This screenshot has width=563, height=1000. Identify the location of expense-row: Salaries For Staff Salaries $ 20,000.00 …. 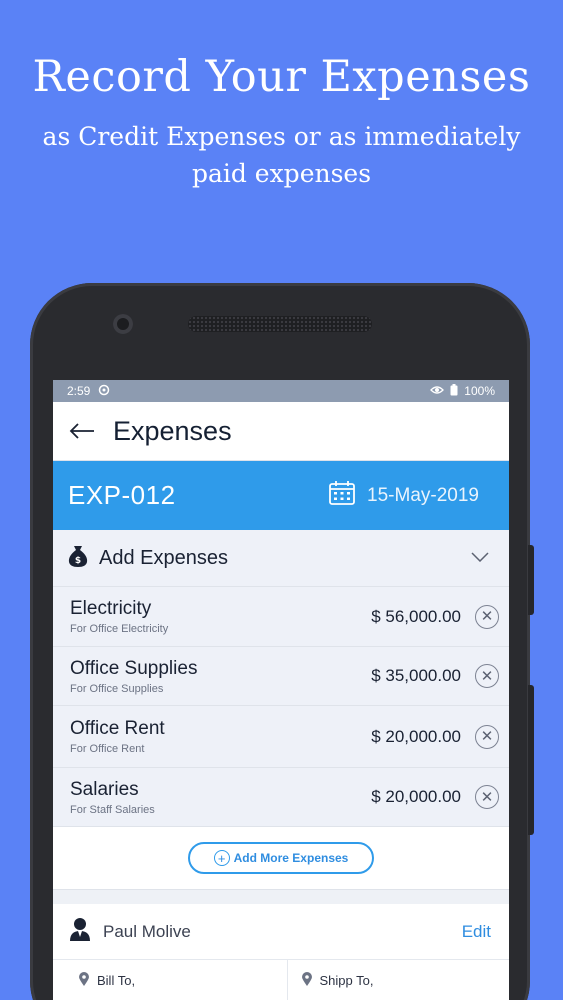
(281, 797).